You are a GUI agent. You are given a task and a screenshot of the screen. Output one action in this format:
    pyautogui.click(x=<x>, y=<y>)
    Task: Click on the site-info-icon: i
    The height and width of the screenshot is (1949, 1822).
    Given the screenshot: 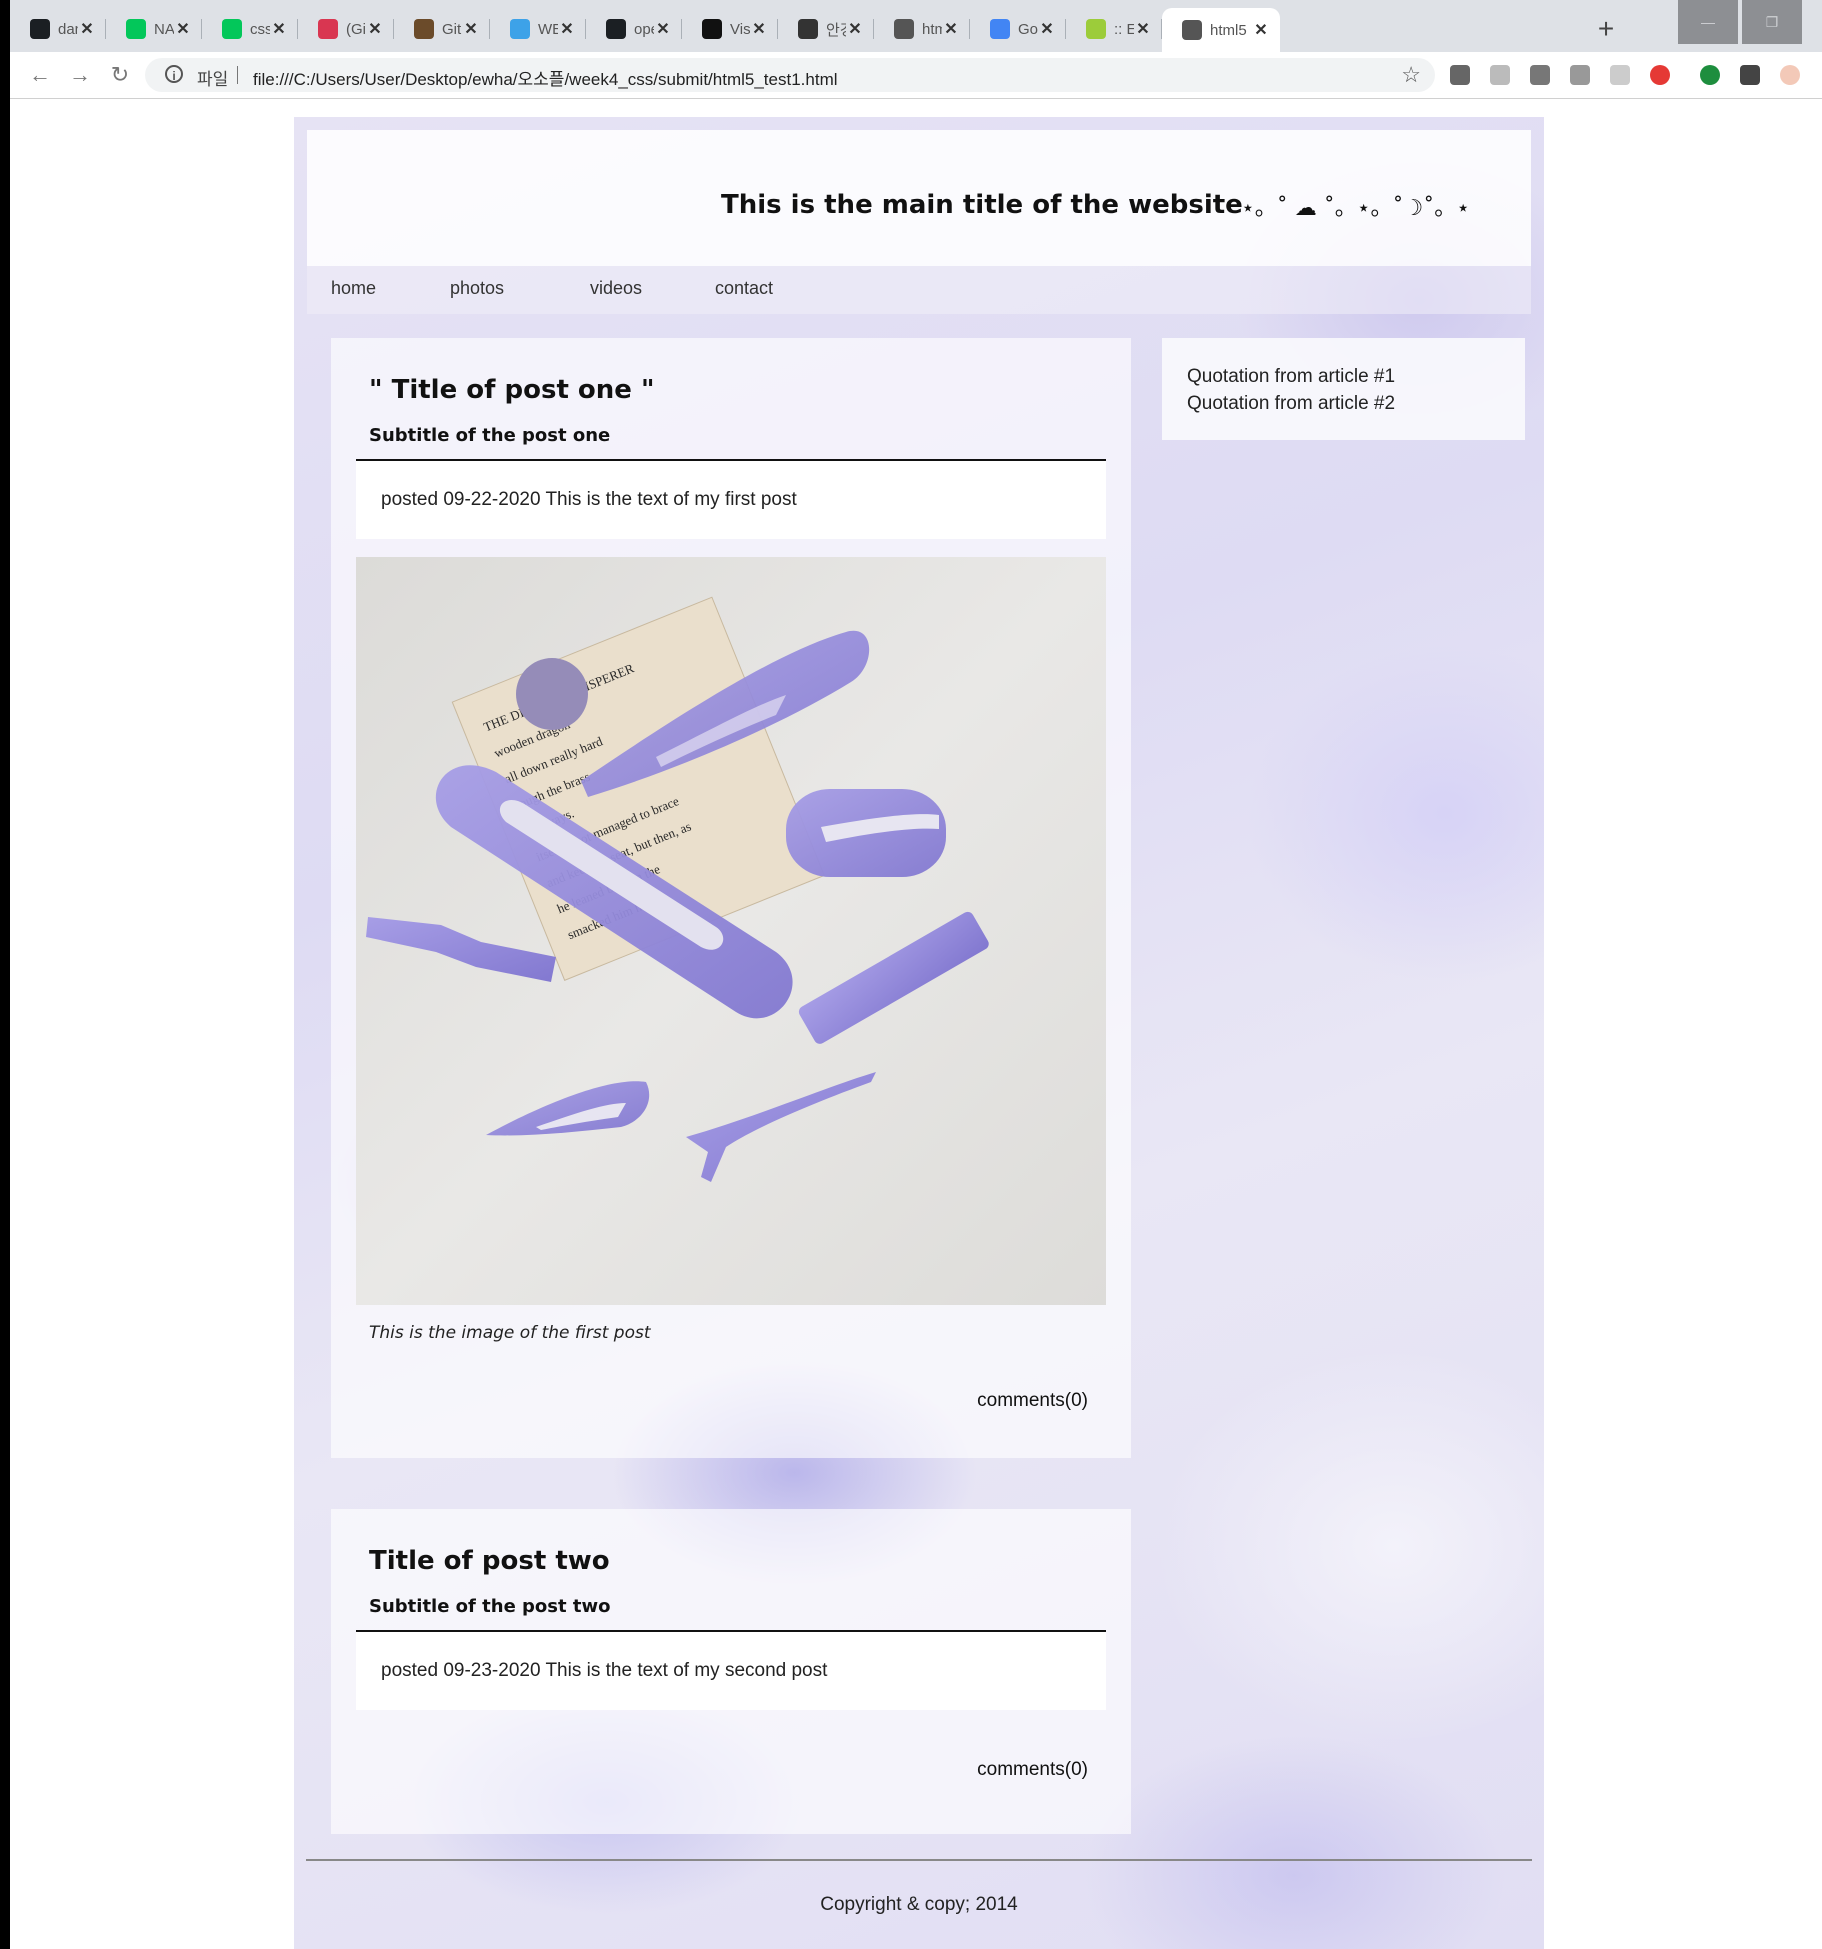 What is the action you would take?
    pyautogui.click(x=174, y=74)
    